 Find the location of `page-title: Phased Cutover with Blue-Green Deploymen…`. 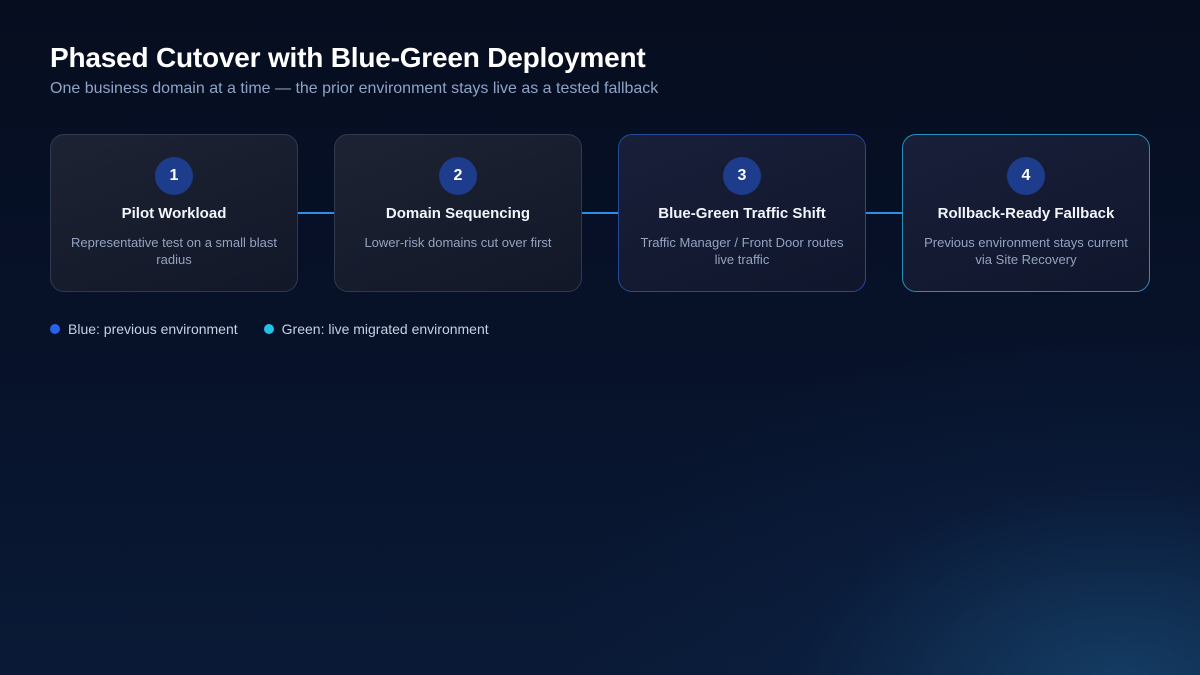

page-title: Phased Cutover with Blue-Green Deploymen… is located at coordinates (348, 57).